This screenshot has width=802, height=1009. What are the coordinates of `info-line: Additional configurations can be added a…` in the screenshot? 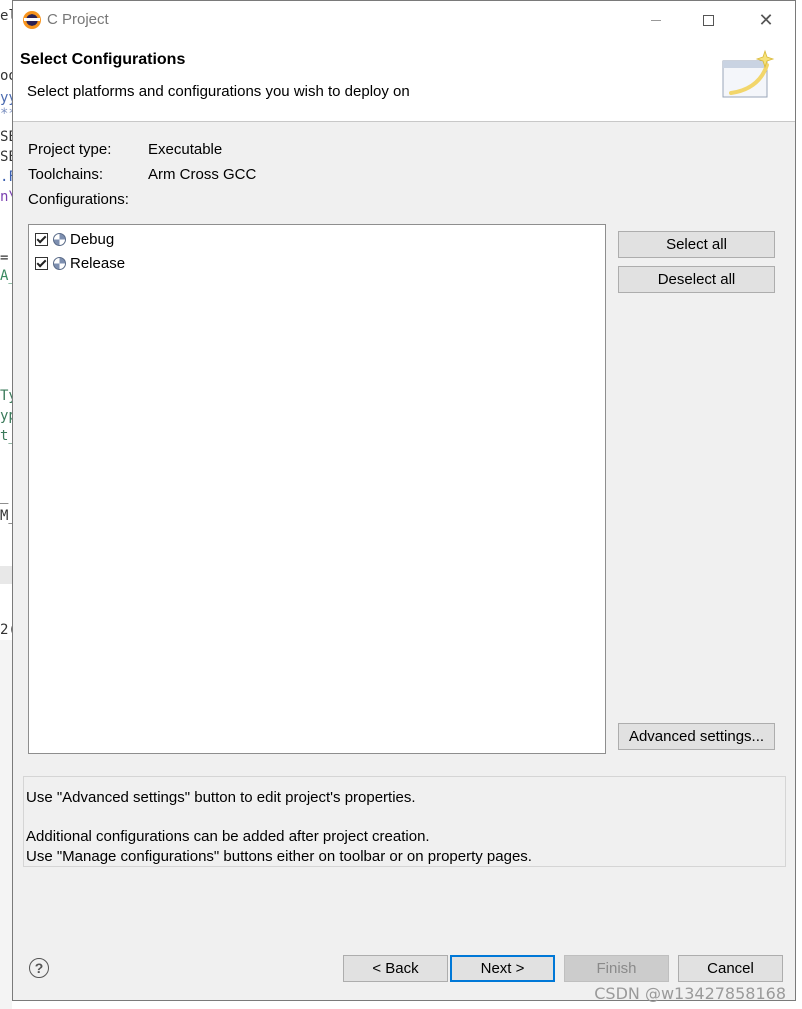 It's located at (228, 836).